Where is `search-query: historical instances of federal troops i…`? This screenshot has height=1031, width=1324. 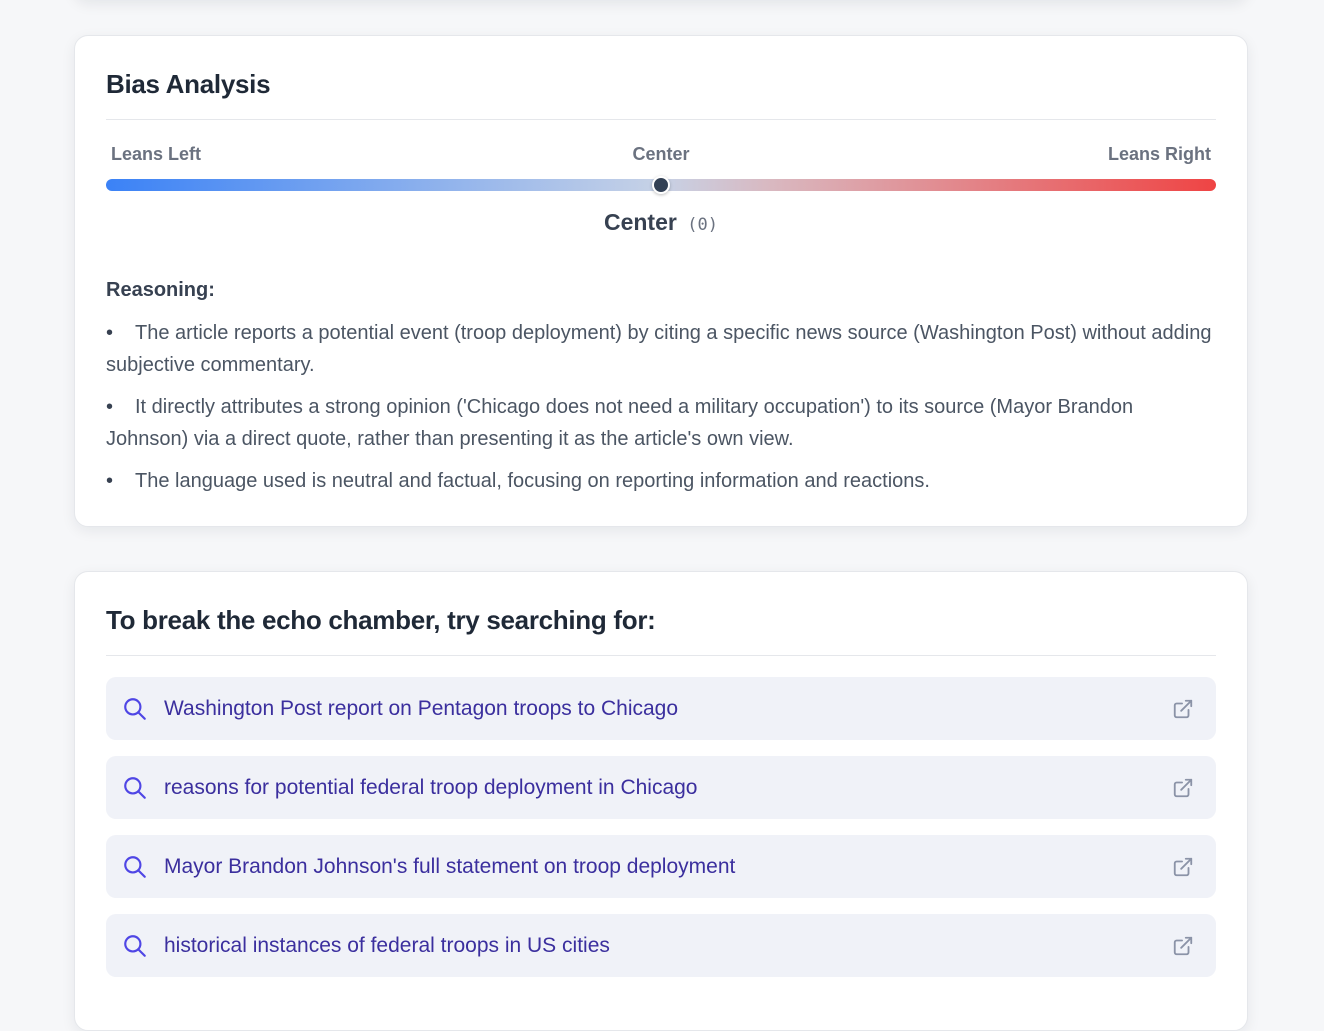
search-query: historical instances of federal troops i… is located at coordinates (668, 946).